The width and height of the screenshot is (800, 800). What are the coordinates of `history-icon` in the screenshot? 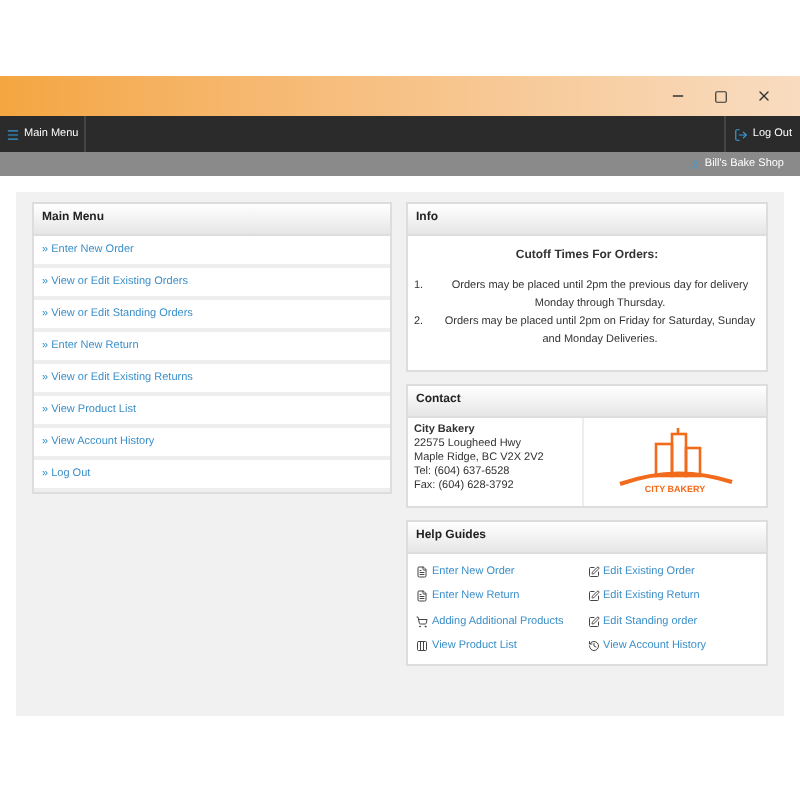 It's located at (593, 645).